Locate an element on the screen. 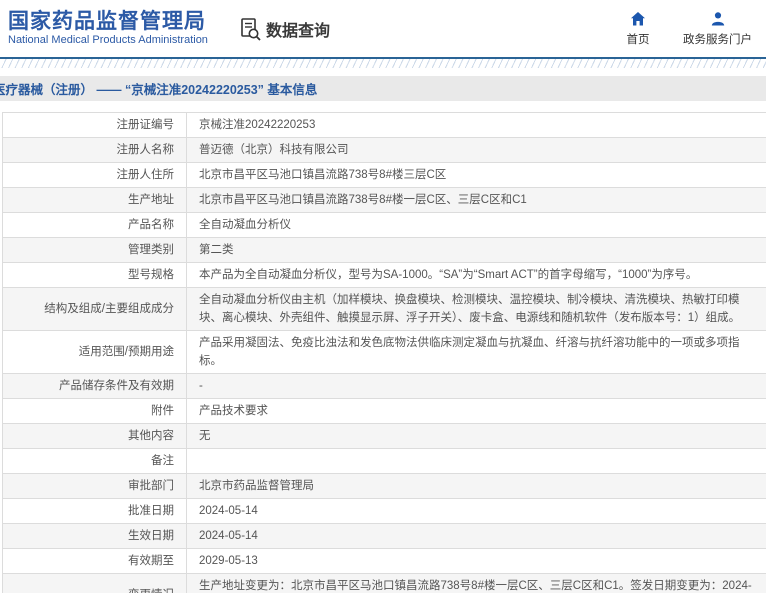 The height and width of the screenshot is (593, 766). row-label: 适用范围/预期用途 is located at coordinates (95, 352).